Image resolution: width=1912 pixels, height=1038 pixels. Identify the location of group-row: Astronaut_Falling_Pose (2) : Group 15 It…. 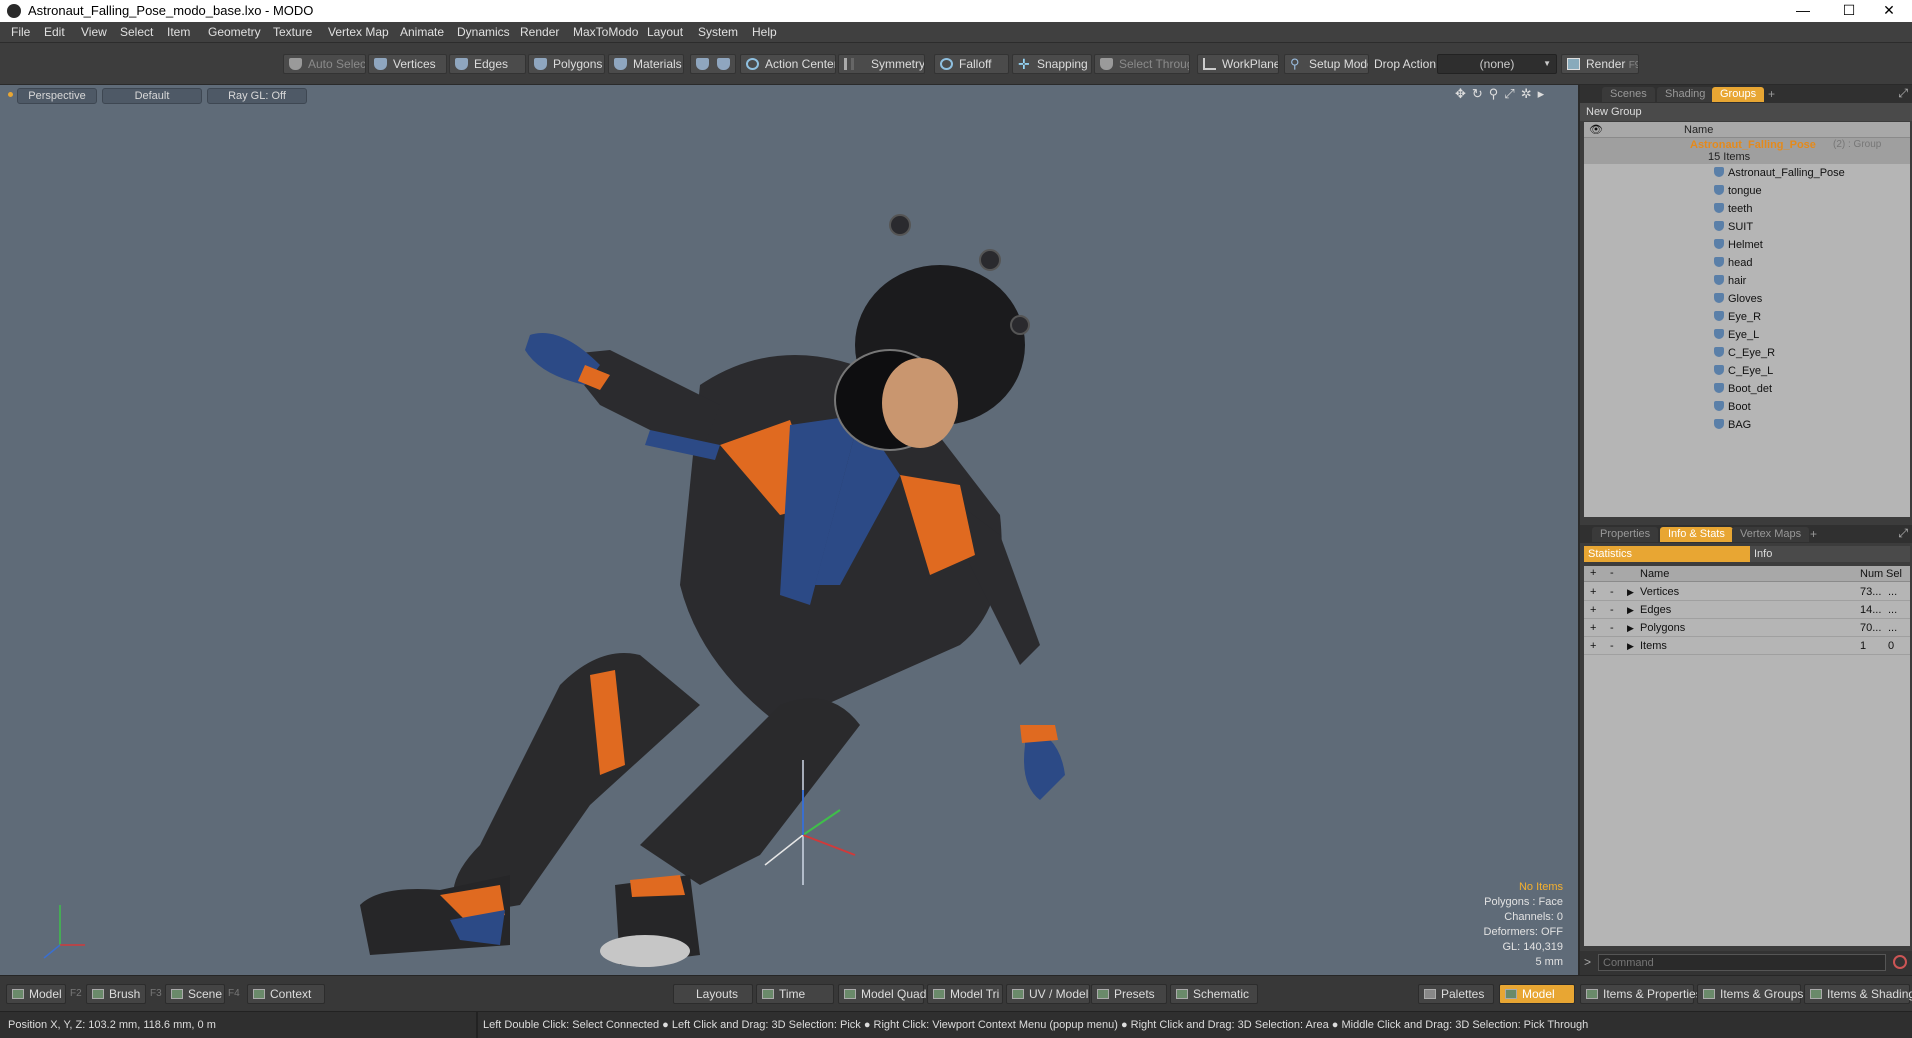
(1747, 151).